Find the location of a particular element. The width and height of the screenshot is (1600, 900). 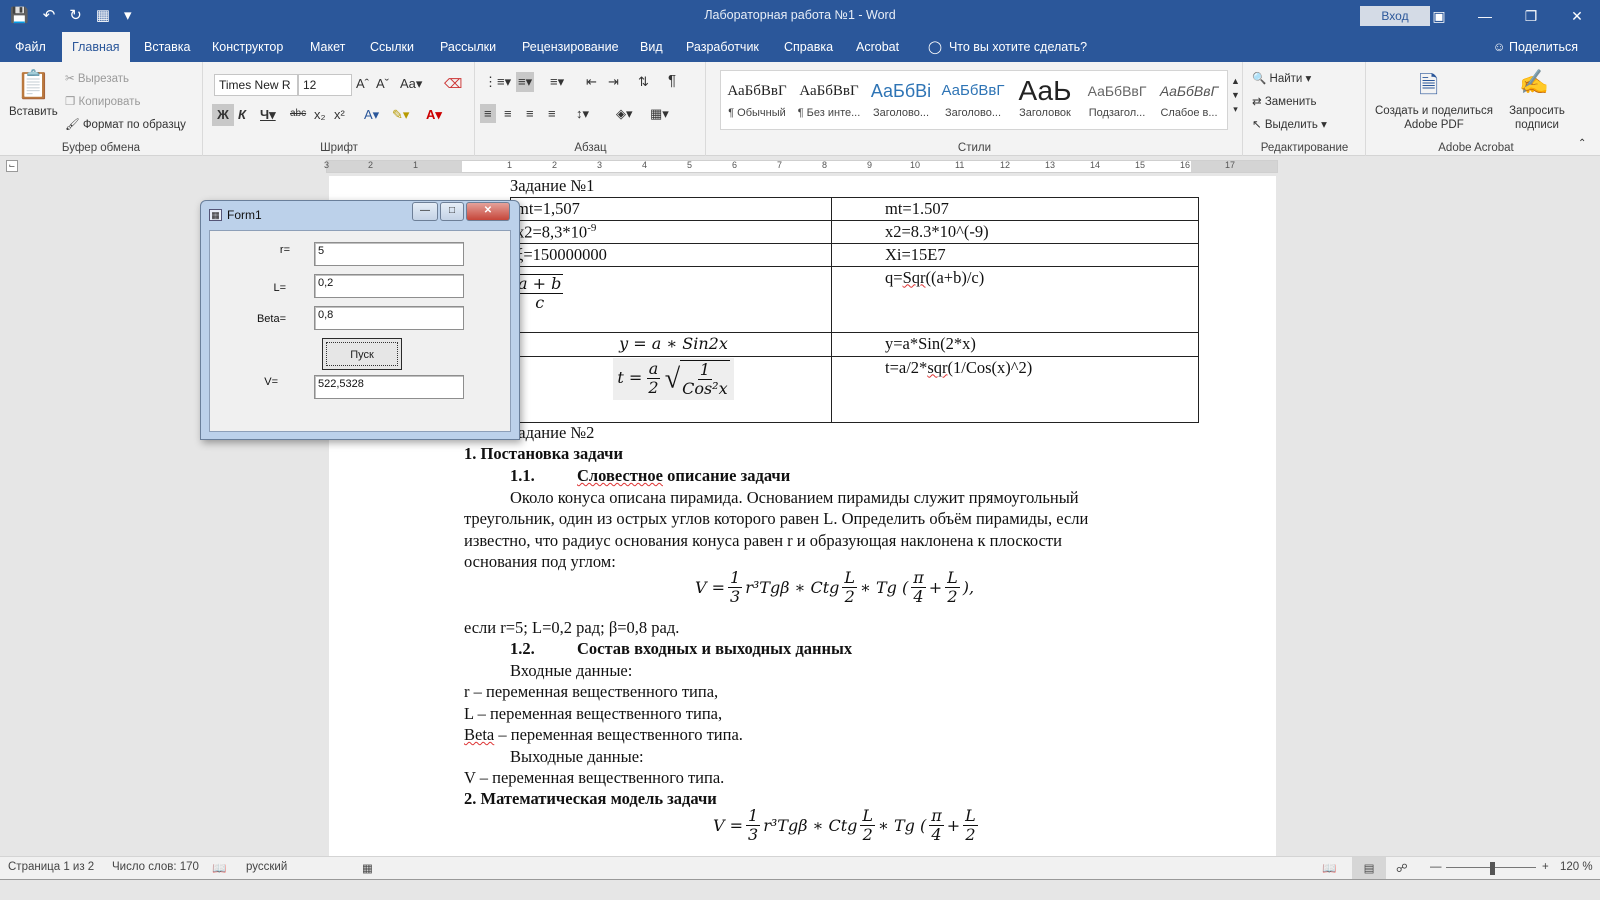

tab-view: Вид is located at coordinates (651, 47).